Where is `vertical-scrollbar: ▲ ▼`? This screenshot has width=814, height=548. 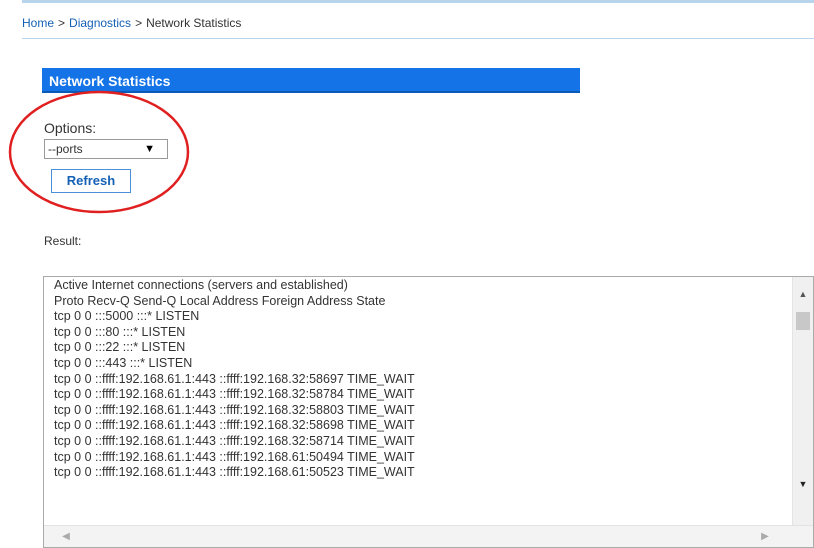 vertical-scrollbar: ▲ ▼ is located at coordinates (802, 402).